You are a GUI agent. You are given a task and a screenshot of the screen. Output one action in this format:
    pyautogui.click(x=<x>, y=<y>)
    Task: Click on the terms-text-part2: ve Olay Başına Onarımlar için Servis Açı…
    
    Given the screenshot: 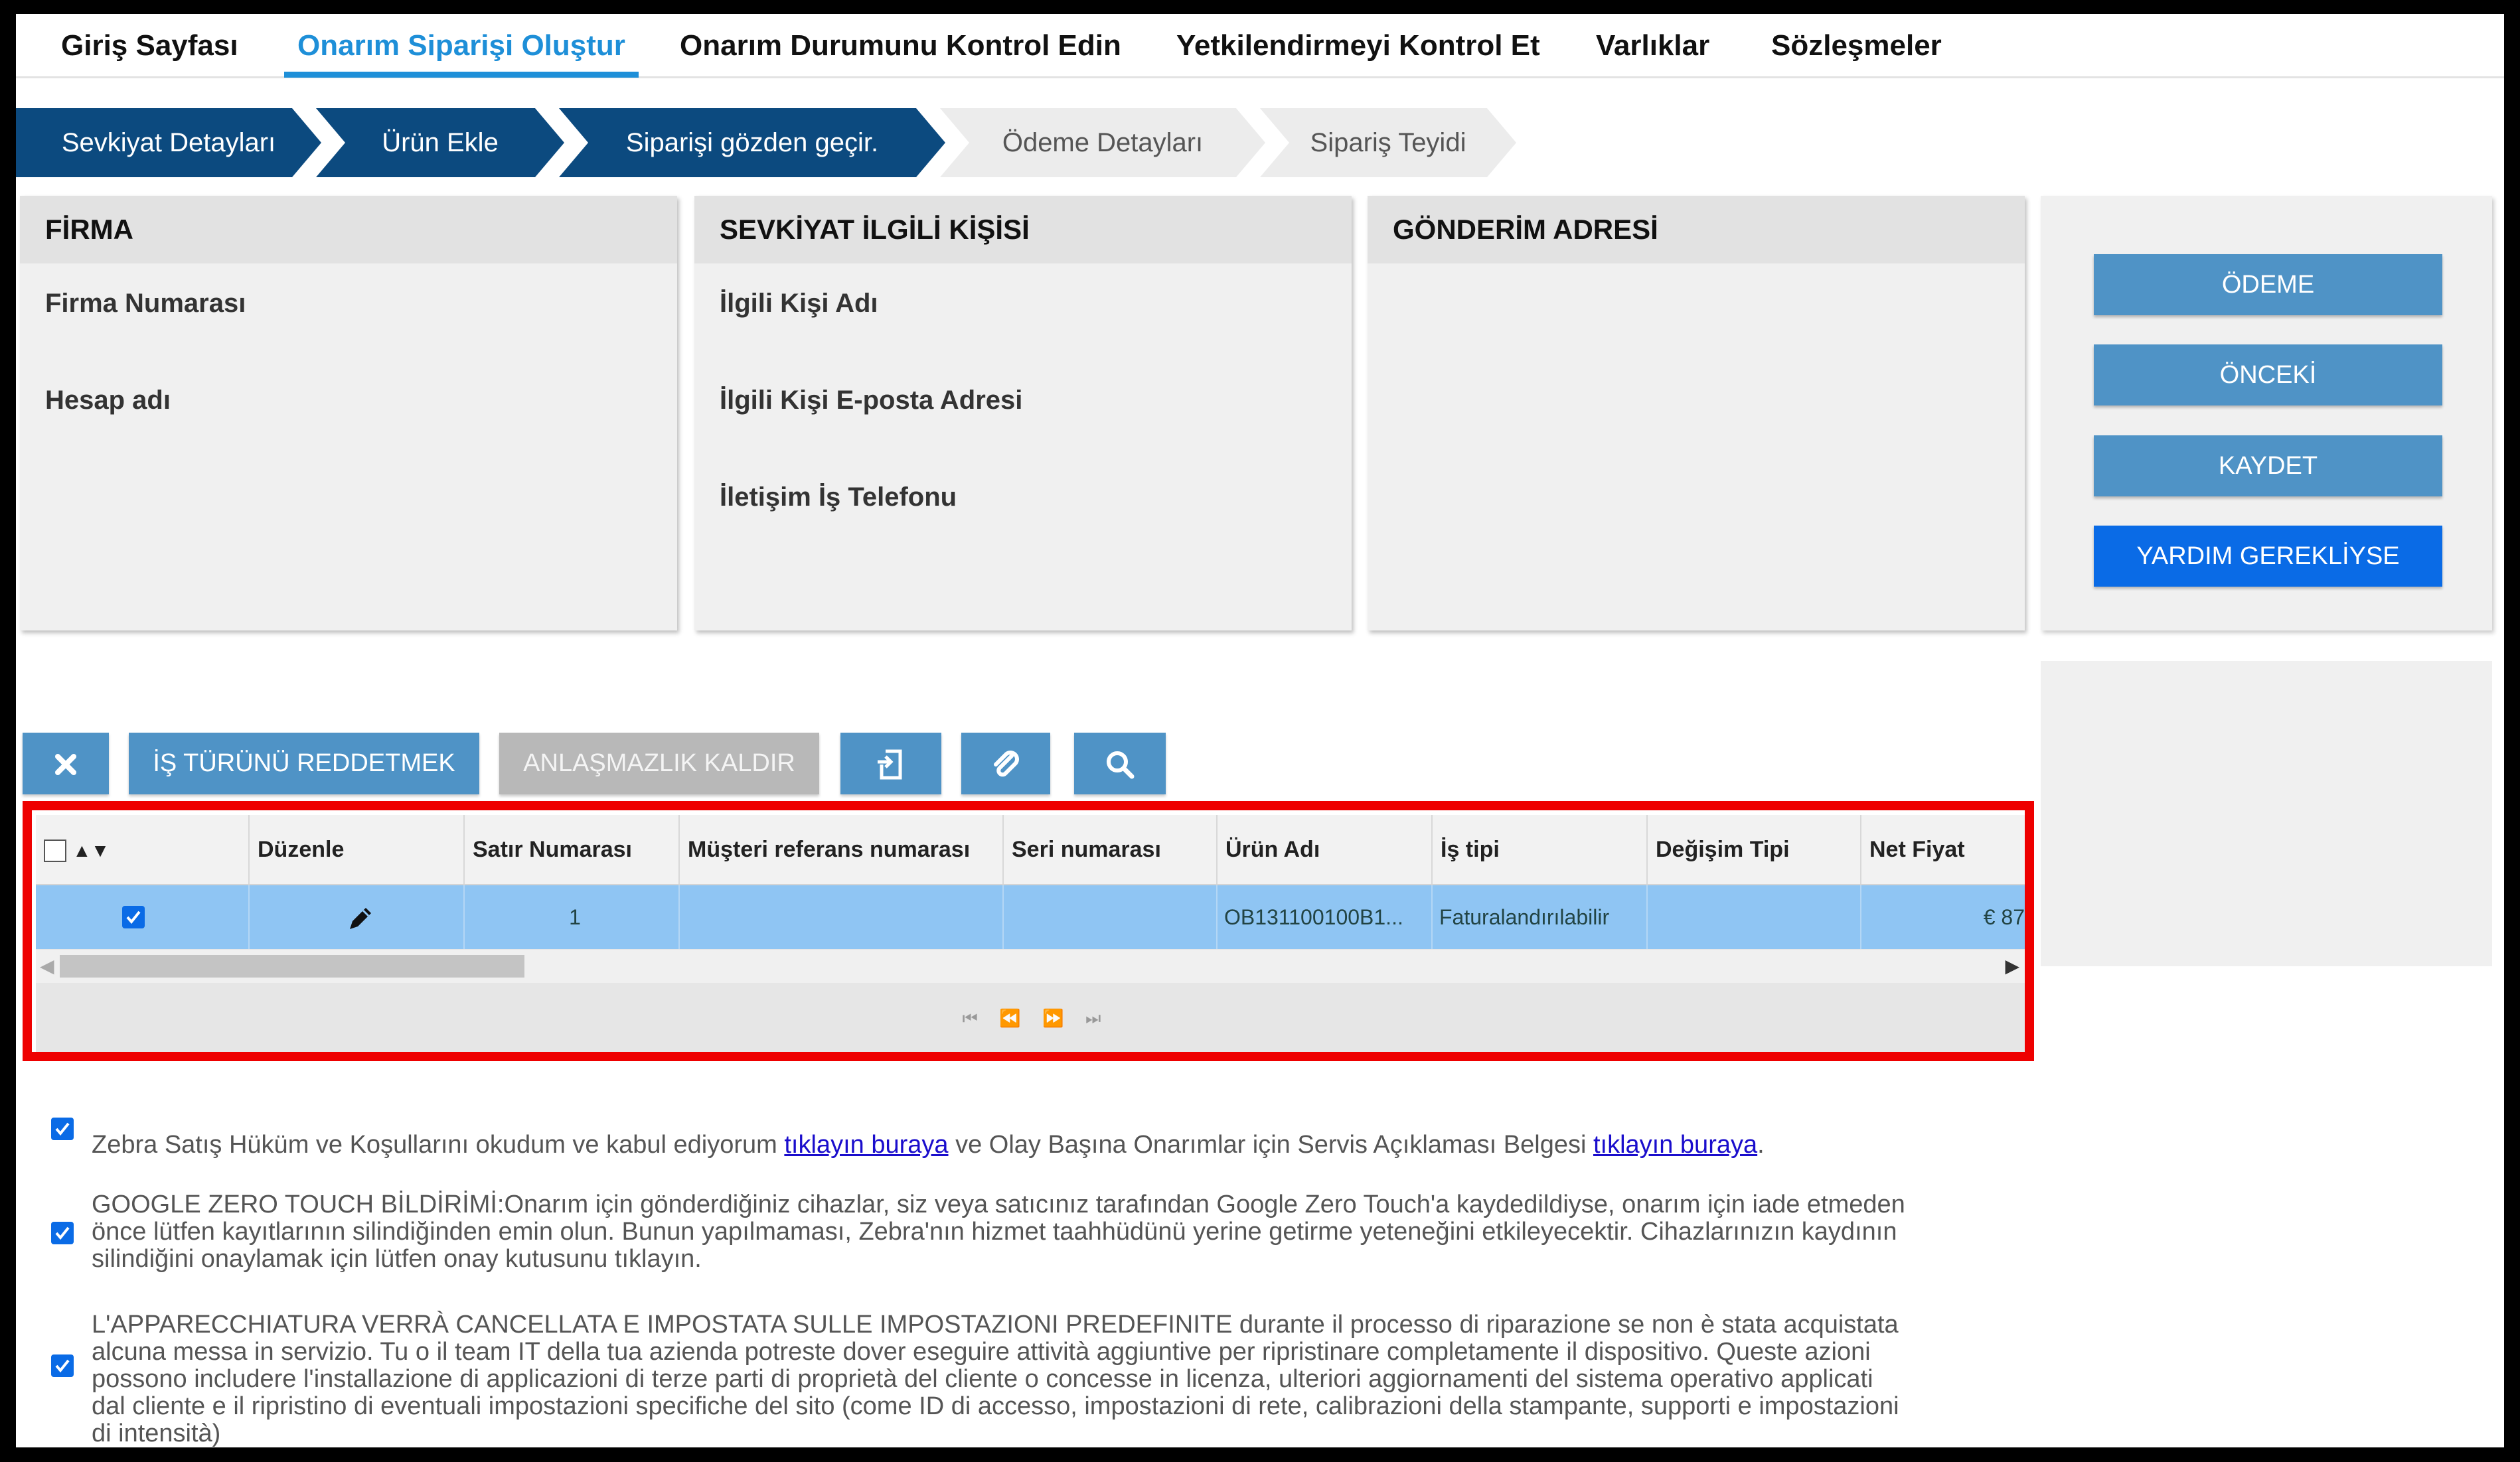 What is the action you would take?
    pyautogui.click(x=1270, y=1145)
    